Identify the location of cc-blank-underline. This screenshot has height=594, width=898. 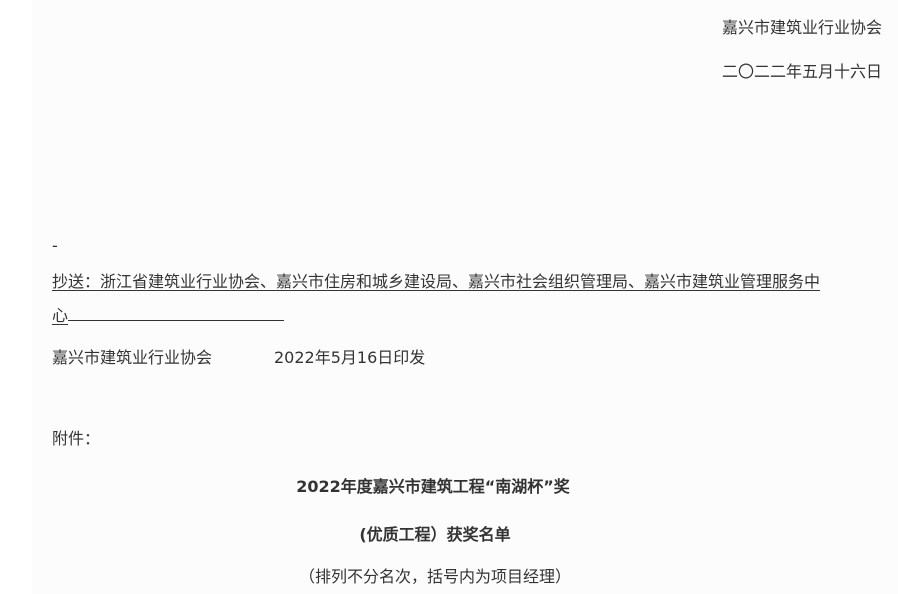
(176, 312).